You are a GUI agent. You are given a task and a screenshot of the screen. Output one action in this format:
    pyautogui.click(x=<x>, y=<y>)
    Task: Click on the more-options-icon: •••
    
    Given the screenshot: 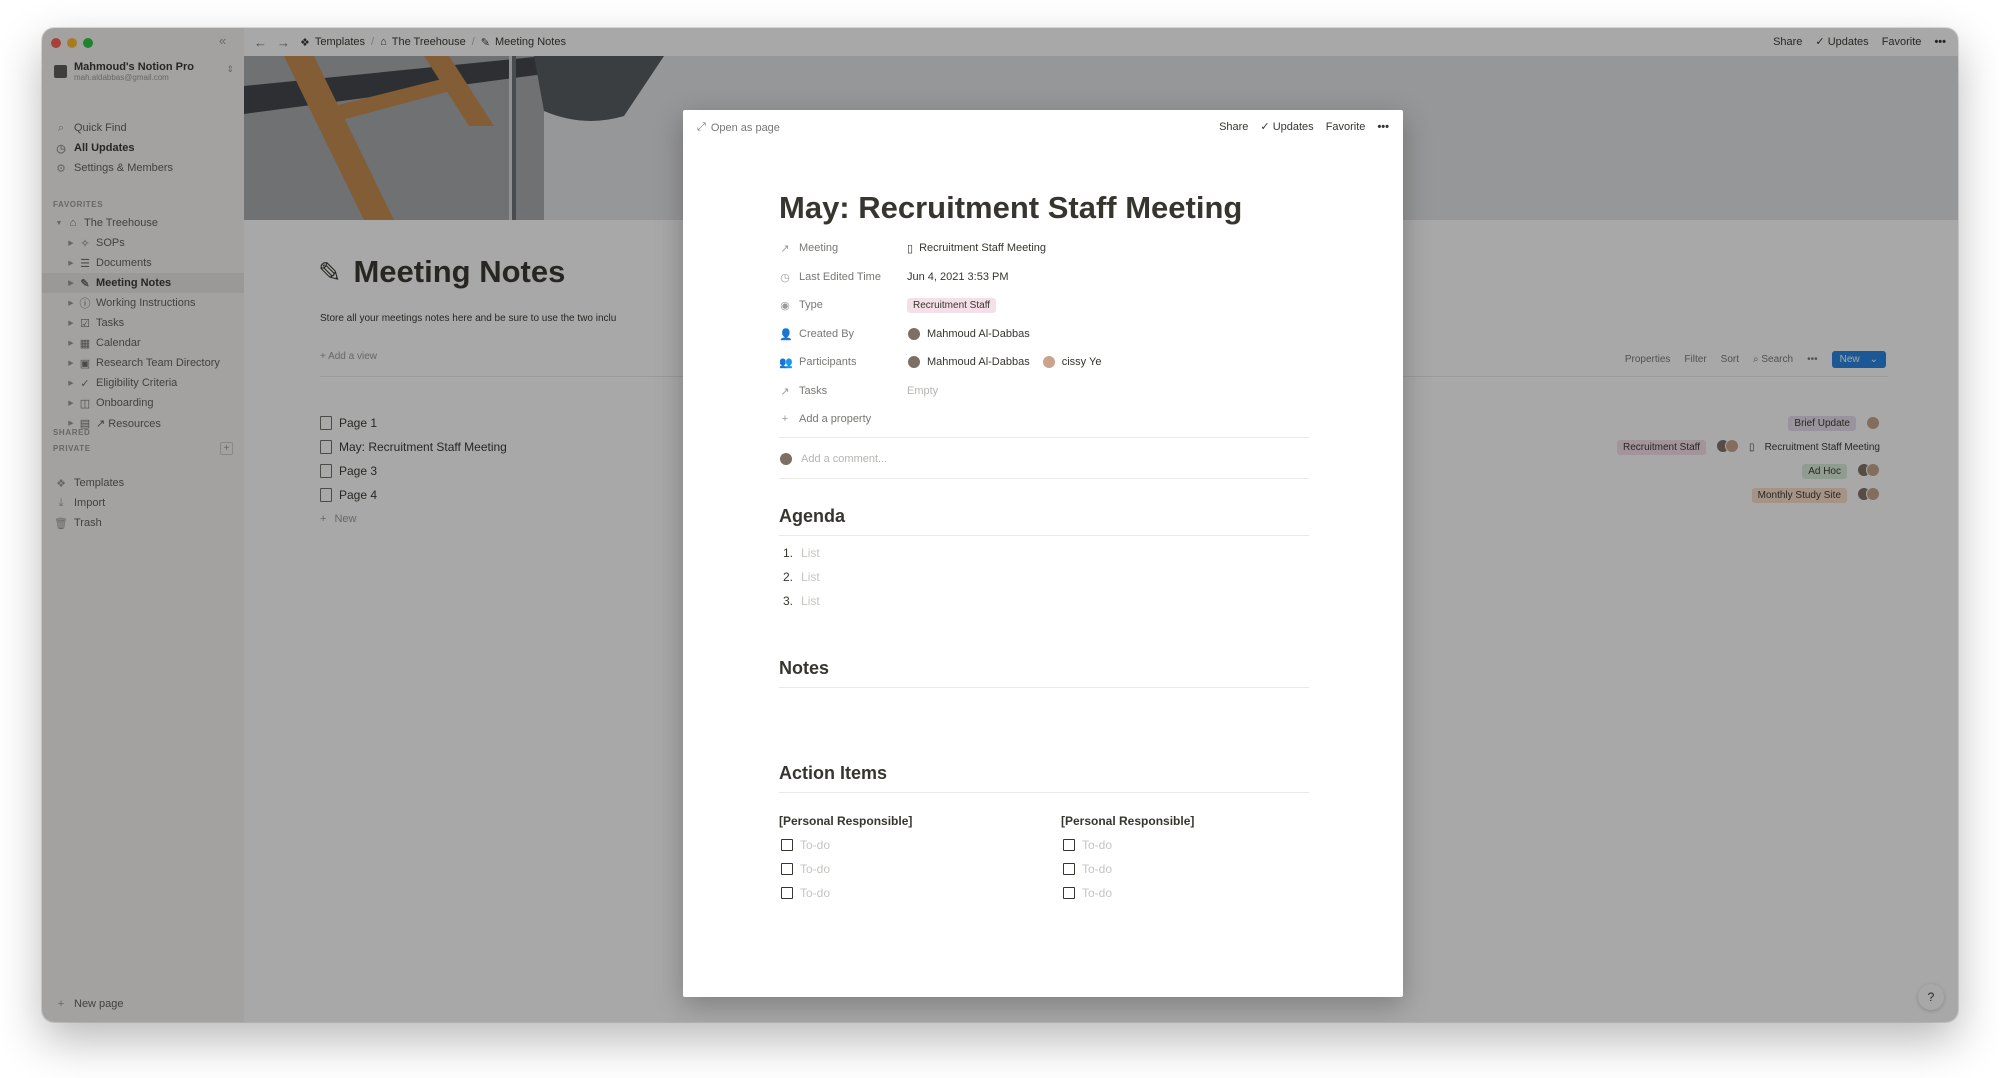 What is the action you would take?
    pyautogui.click(x=1383, y=127)
    